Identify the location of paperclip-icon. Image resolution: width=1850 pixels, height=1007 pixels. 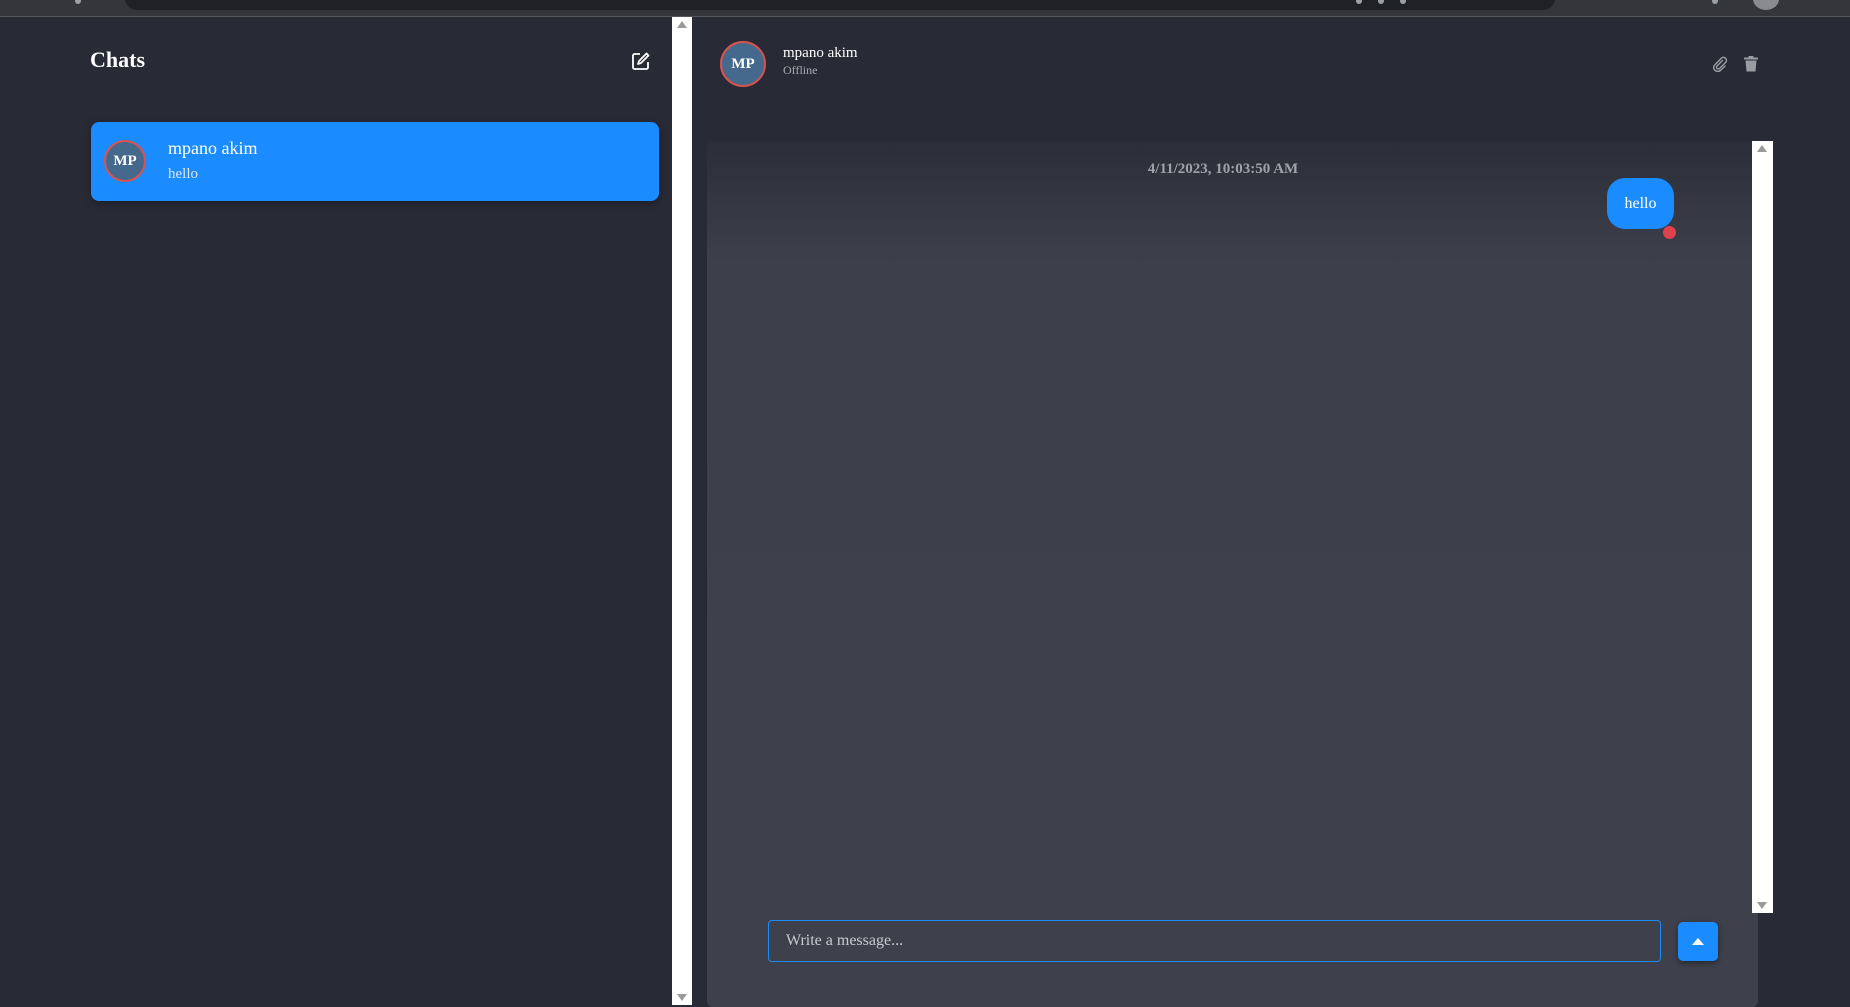
(1720, 64).